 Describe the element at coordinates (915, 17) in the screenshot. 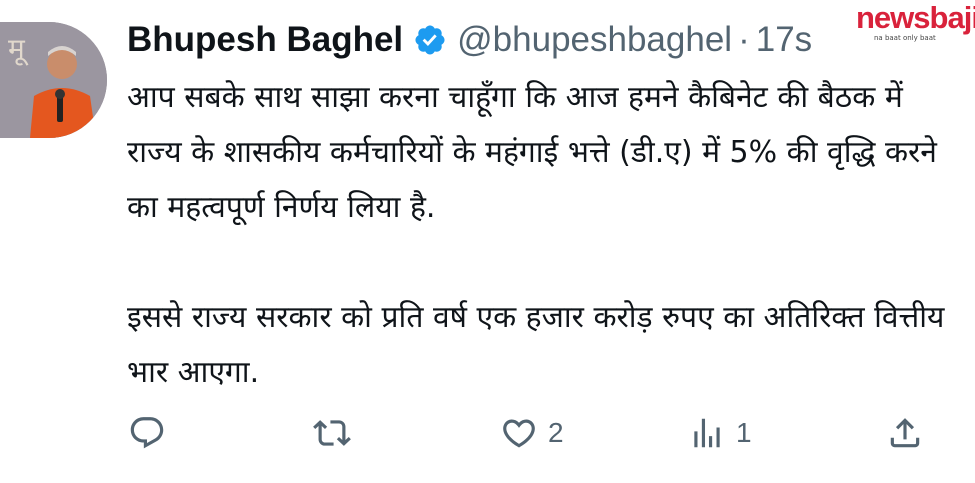

I see `watermark-logo: newsbaji` at that location.